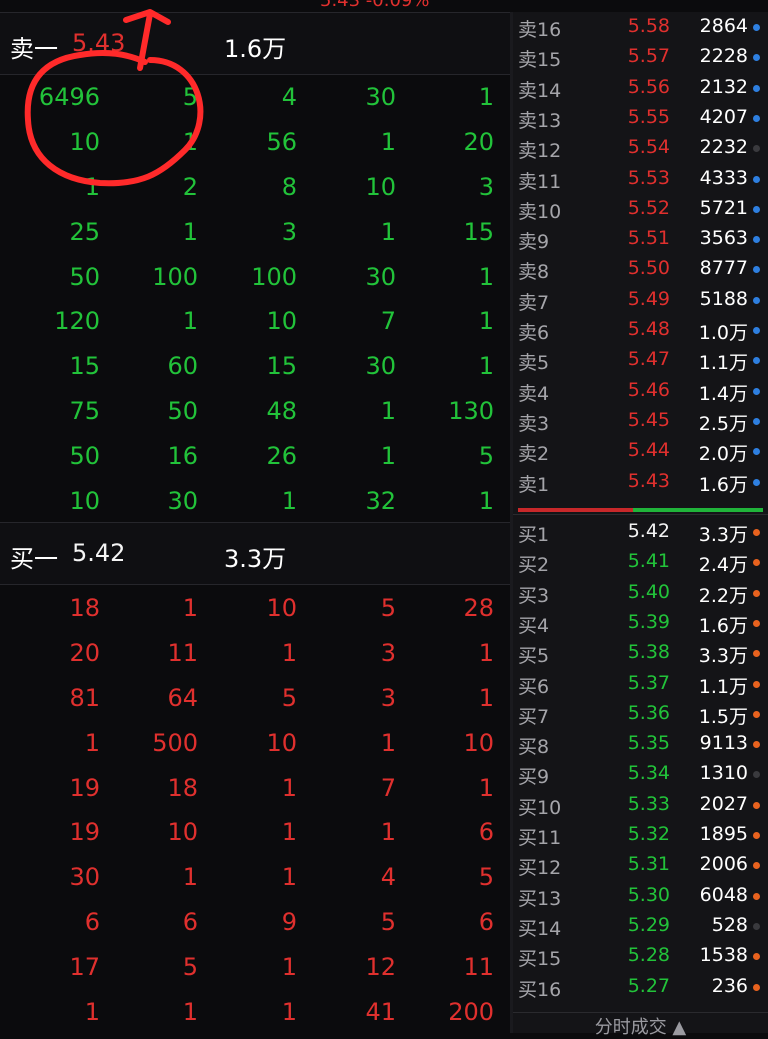 The image size is (768, 1039). What do you see at coordinates (640, 896) in the screenshot?
I see `bid-level-row: 买13 5.30 6048` at bounding box center [640, 896].